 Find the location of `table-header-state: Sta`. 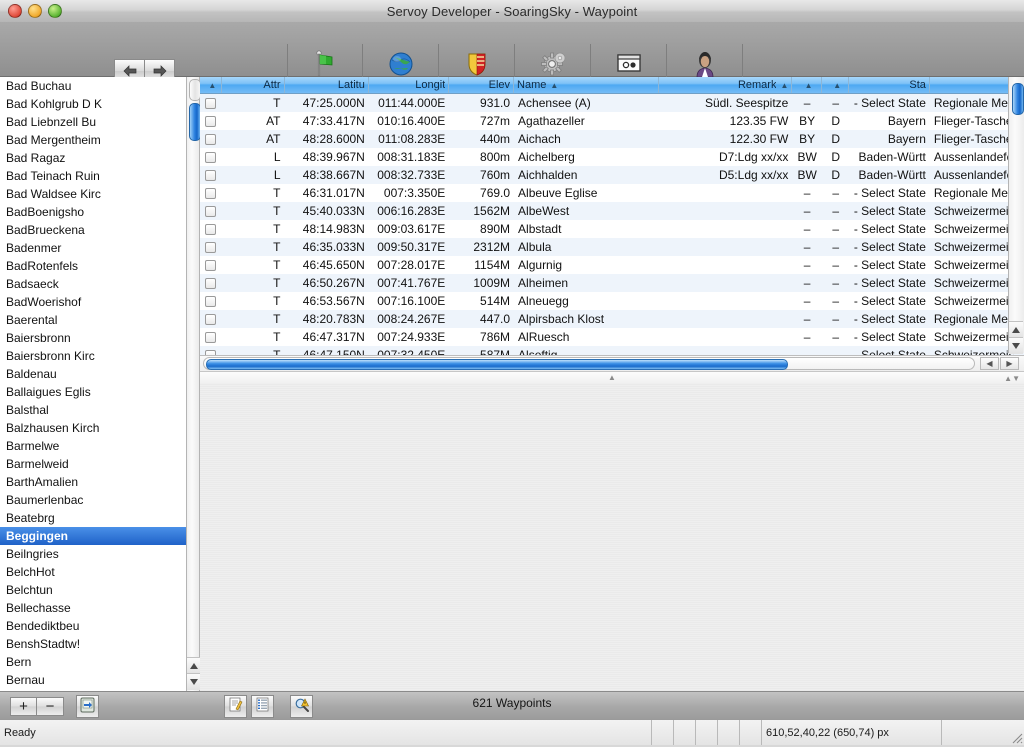

table-header-state: Sta is located at coordinates (889, 85).